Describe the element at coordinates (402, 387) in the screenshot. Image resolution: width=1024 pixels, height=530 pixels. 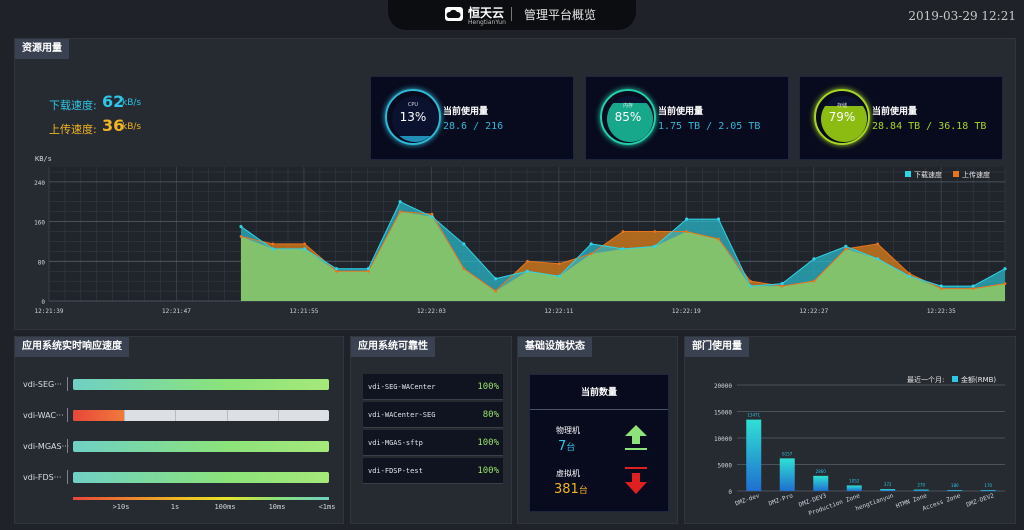
I see `reliability-row-name: vdi-SEG-WACenter` at that location.